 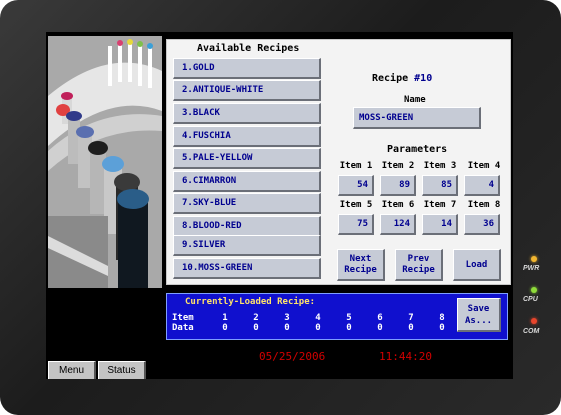 What do you see at coordinates (398, 166) in the screenshot?
I see `item-2-label: Item 2` at bounding box center [398, 166].